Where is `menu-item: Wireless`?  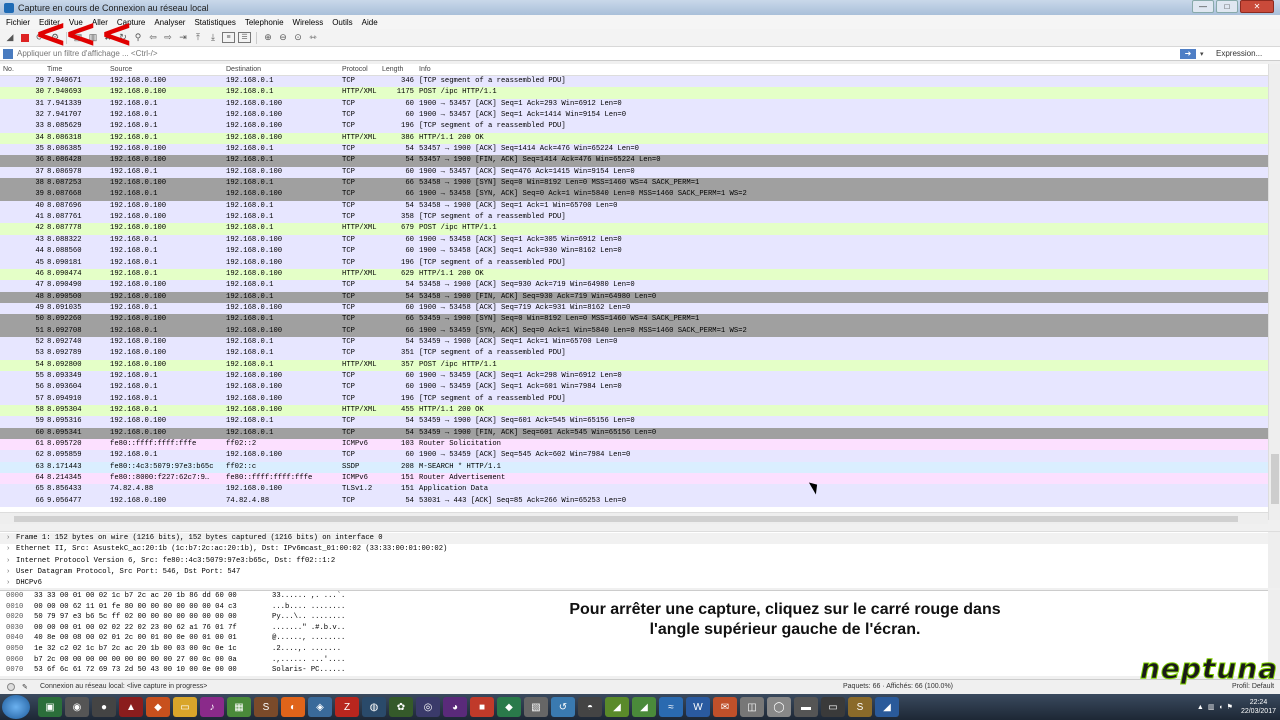 menu-item: Wireless is located at coordinates (308, 22).